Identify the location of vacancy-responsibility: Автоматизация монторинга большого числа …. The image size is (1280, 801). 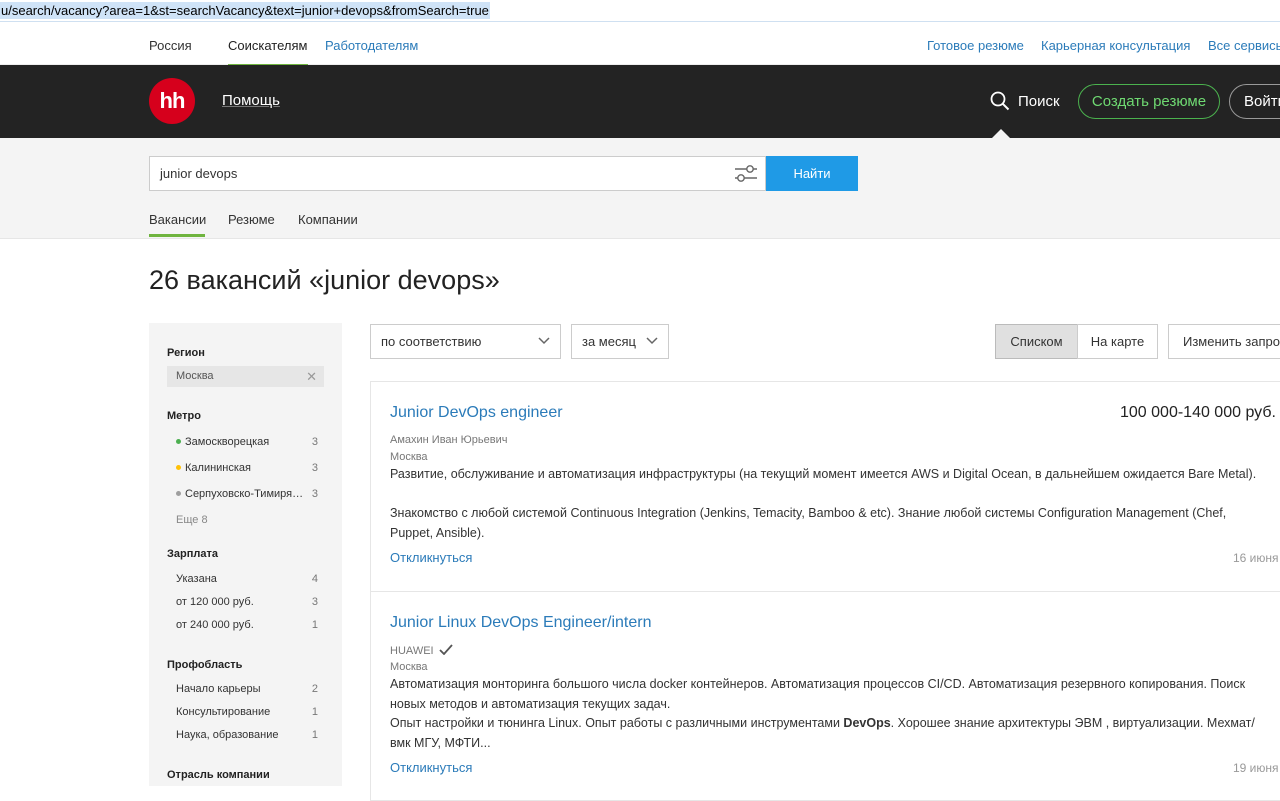
(818, 694).